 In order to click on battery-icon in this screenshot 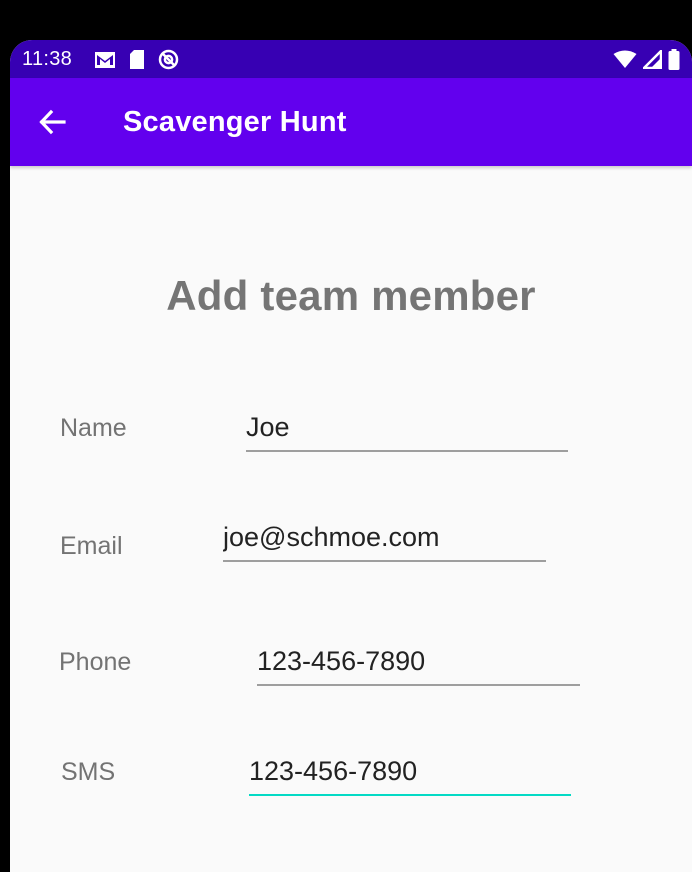, I will do `click(674, 62)`.